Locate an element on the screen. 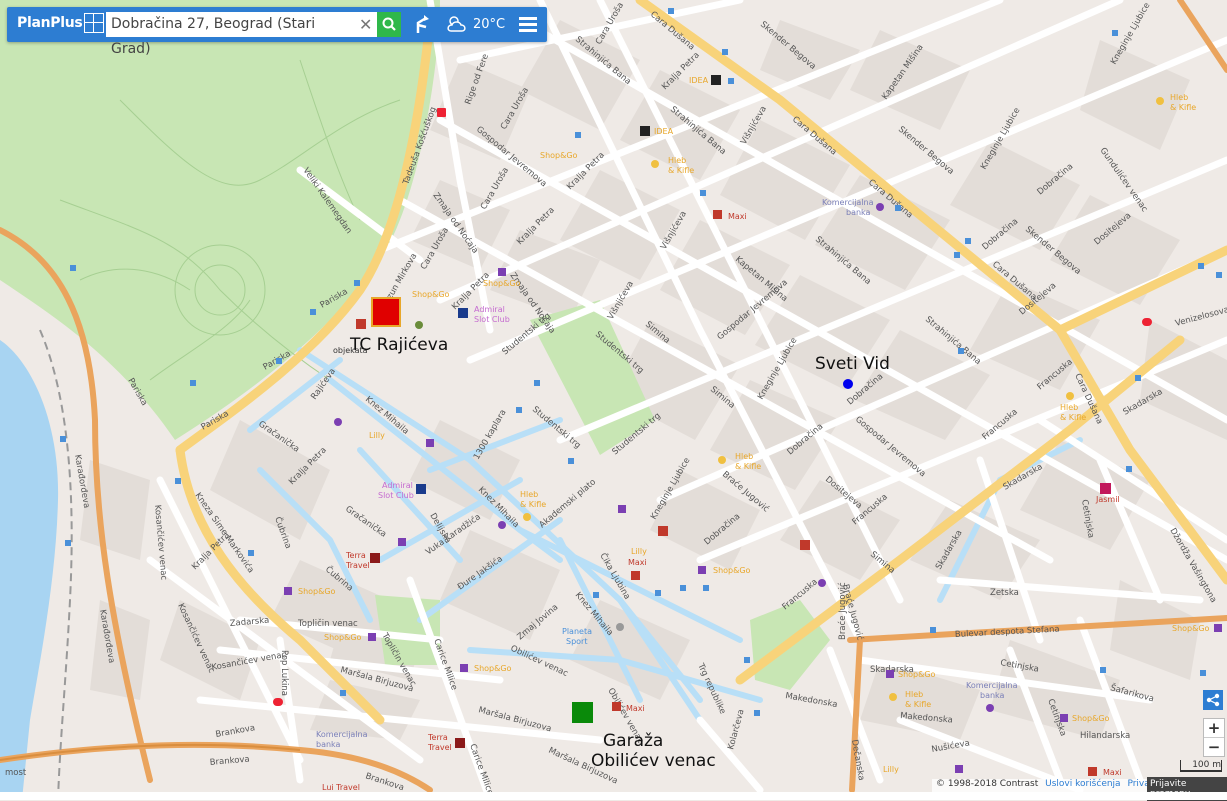 Image resolution: width=1227 pixels, height=801 pixels. poi-shopgo-5: Shop&Go is located at coordinates (317, 591).